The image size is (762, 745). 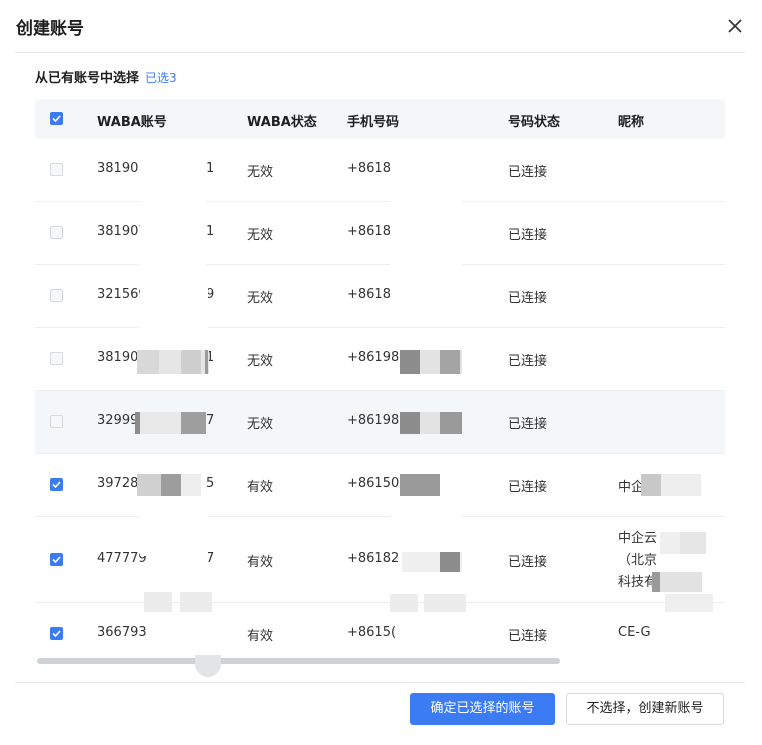 I want to click on phone-number: +86150, so click(x=373, y=483).